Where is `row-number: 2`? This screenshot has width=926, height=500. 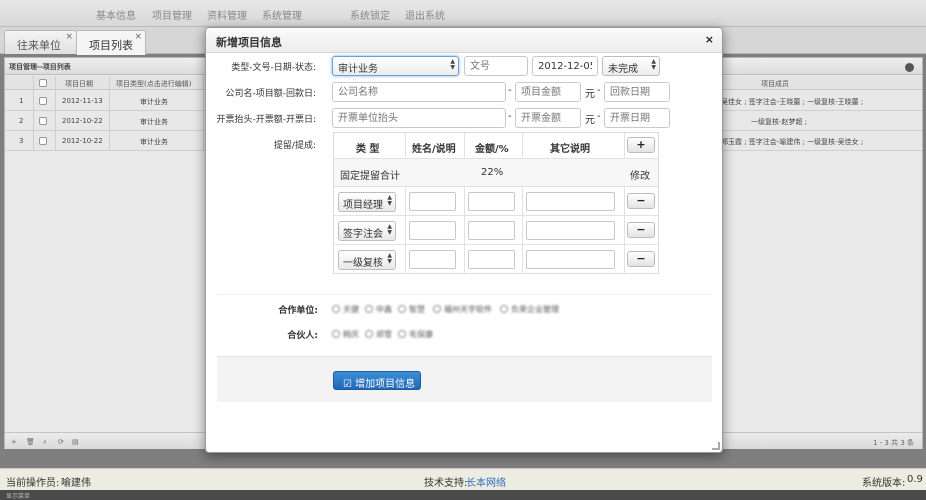 row-number: 2 is located at coordinates (21, 121).